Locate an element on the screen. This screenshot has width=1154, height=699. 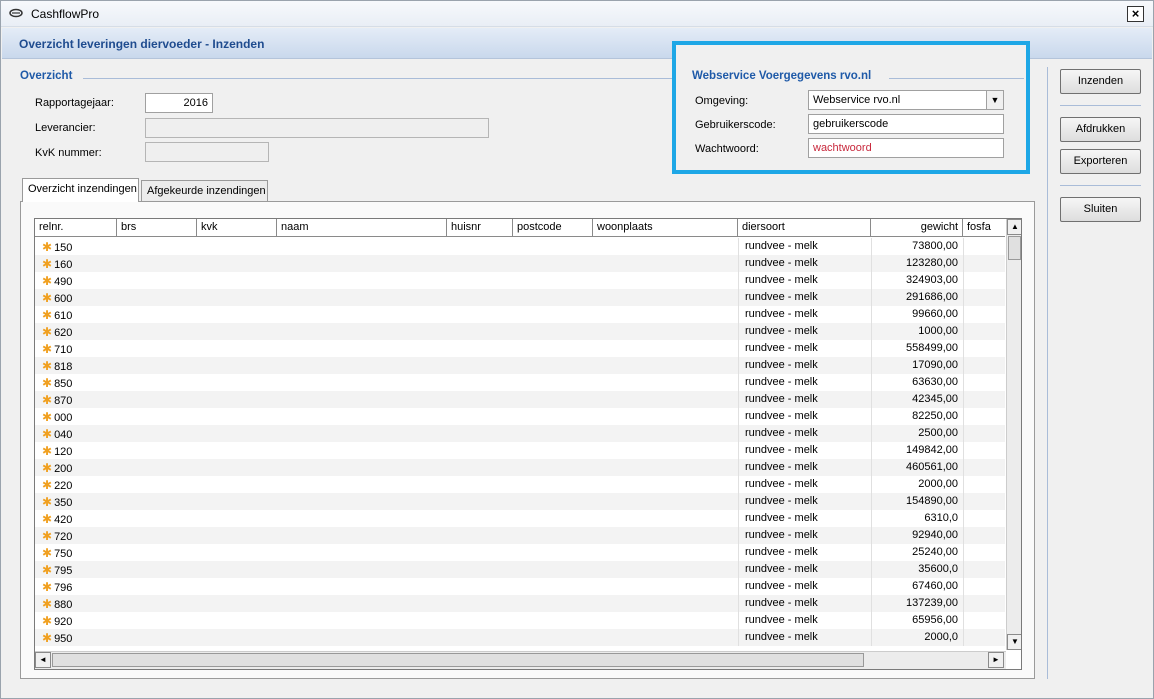
table-row: ✱ 040 rundvee - melk 2500,00 is located at coordinates (520, 433).